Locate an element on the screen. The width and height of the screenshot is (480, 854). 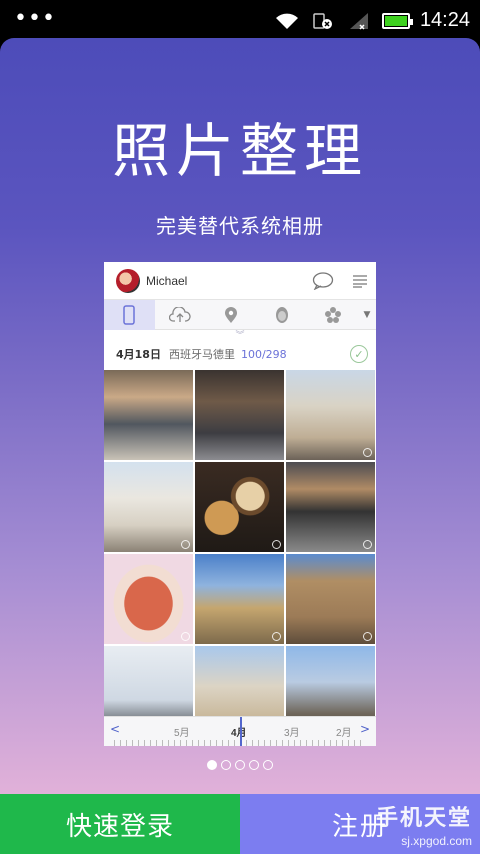
quick-login-button: 快速登录 is located at coordinates (120, 824).